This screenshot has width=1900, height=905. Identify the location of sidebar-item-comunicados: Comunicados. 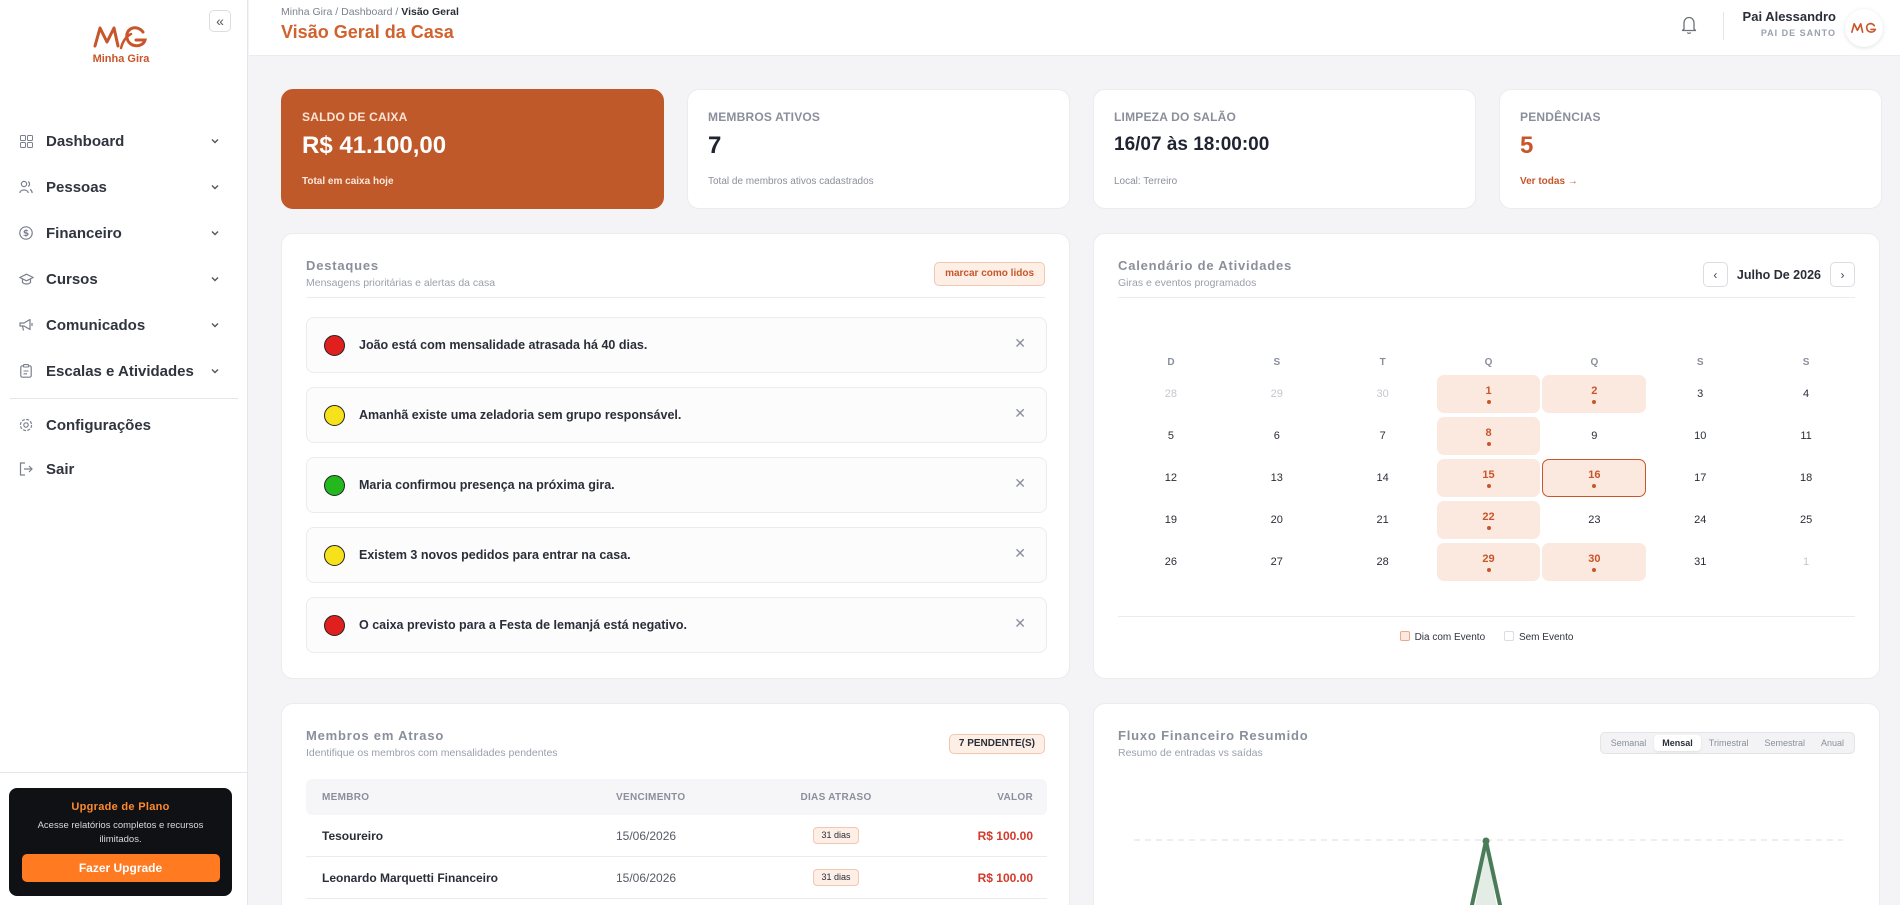
(124, 325).